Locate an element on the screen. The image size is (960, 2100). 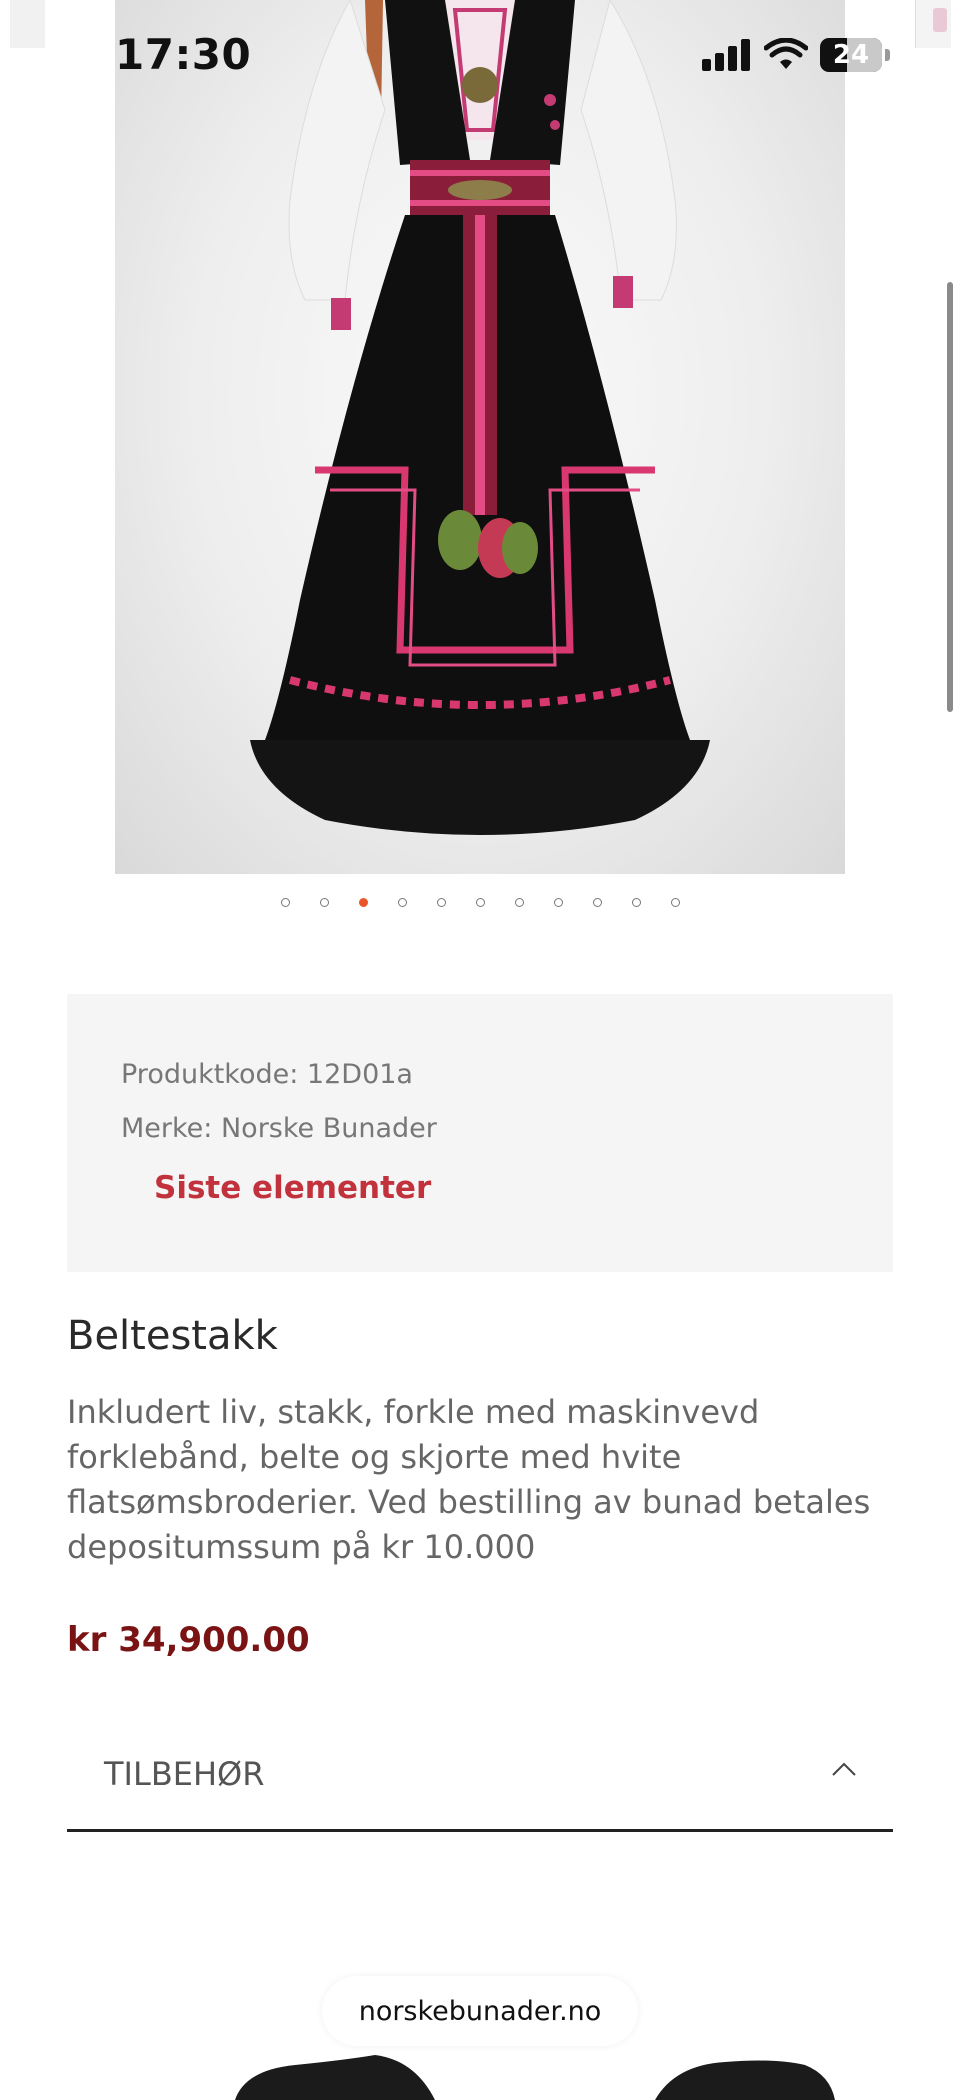
carousel-dots is located at coordinates (480, 902).